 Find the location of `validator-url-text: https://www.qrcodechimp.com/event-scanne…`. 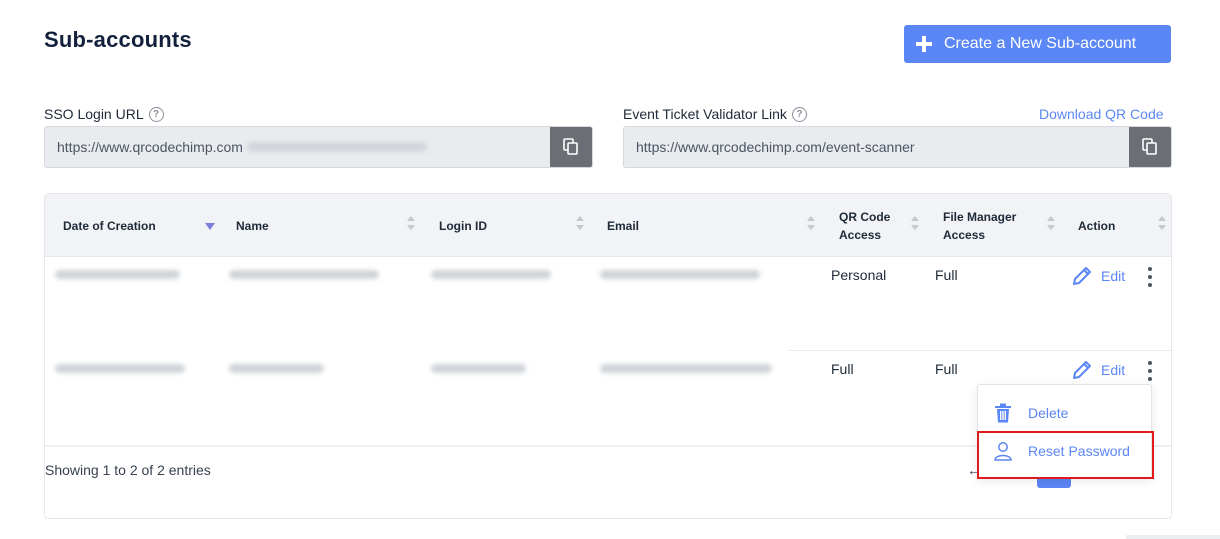

validator-url-text: https://www.qrcodechimp.com/event-scanne… is located at coordinates (775, 147).